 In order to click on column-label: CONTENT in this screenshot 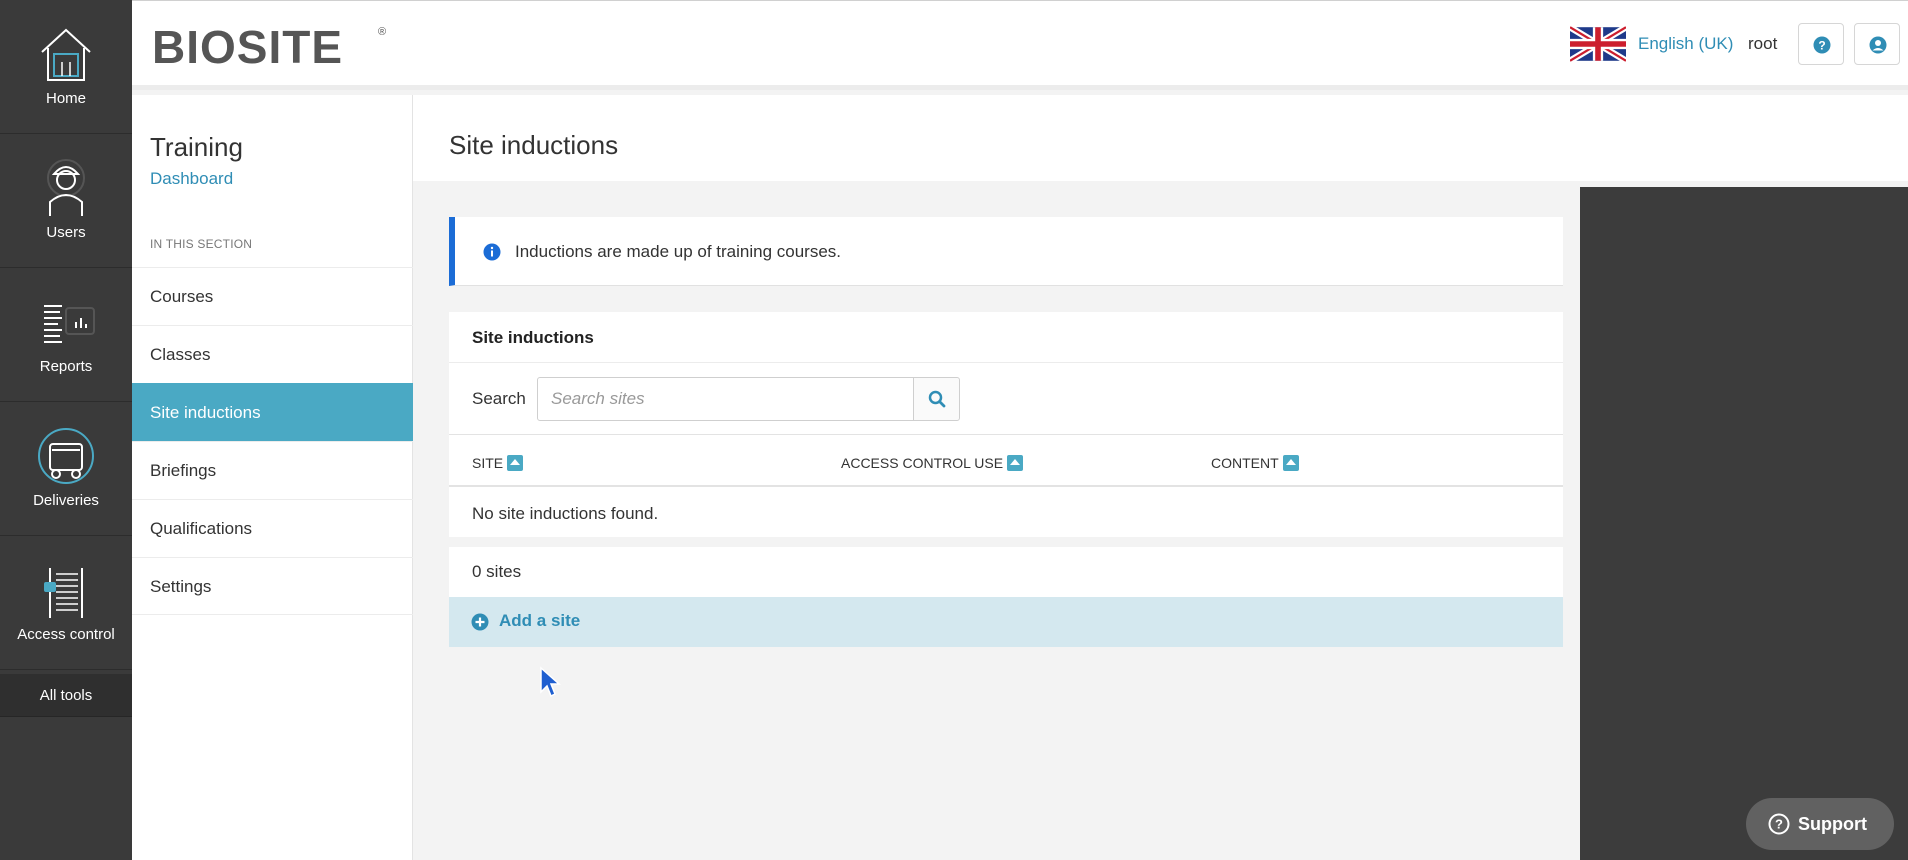, I will do `click(1245, 463)`.